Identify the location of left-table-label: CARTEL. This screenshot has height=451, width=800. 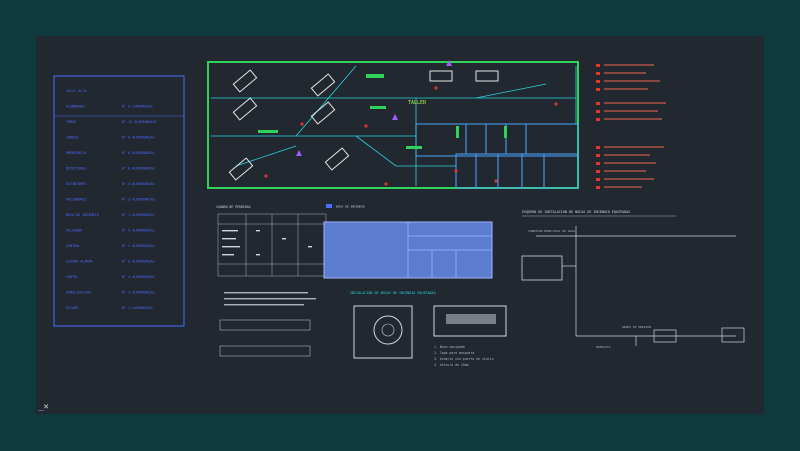
(72, 277).